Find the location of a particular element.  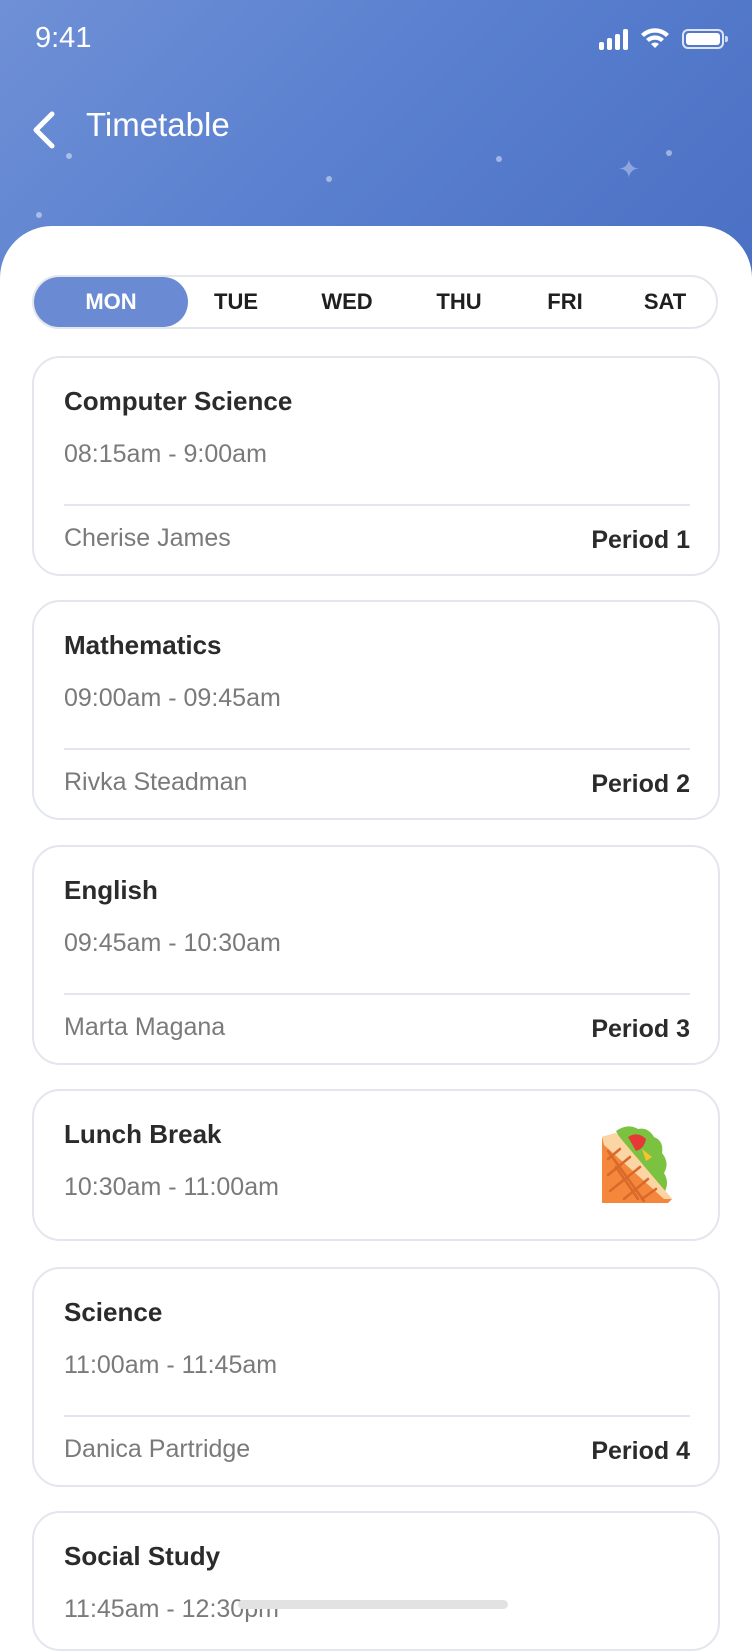

class-teacher: Marta Magana is located at coordinates (145, 1027).